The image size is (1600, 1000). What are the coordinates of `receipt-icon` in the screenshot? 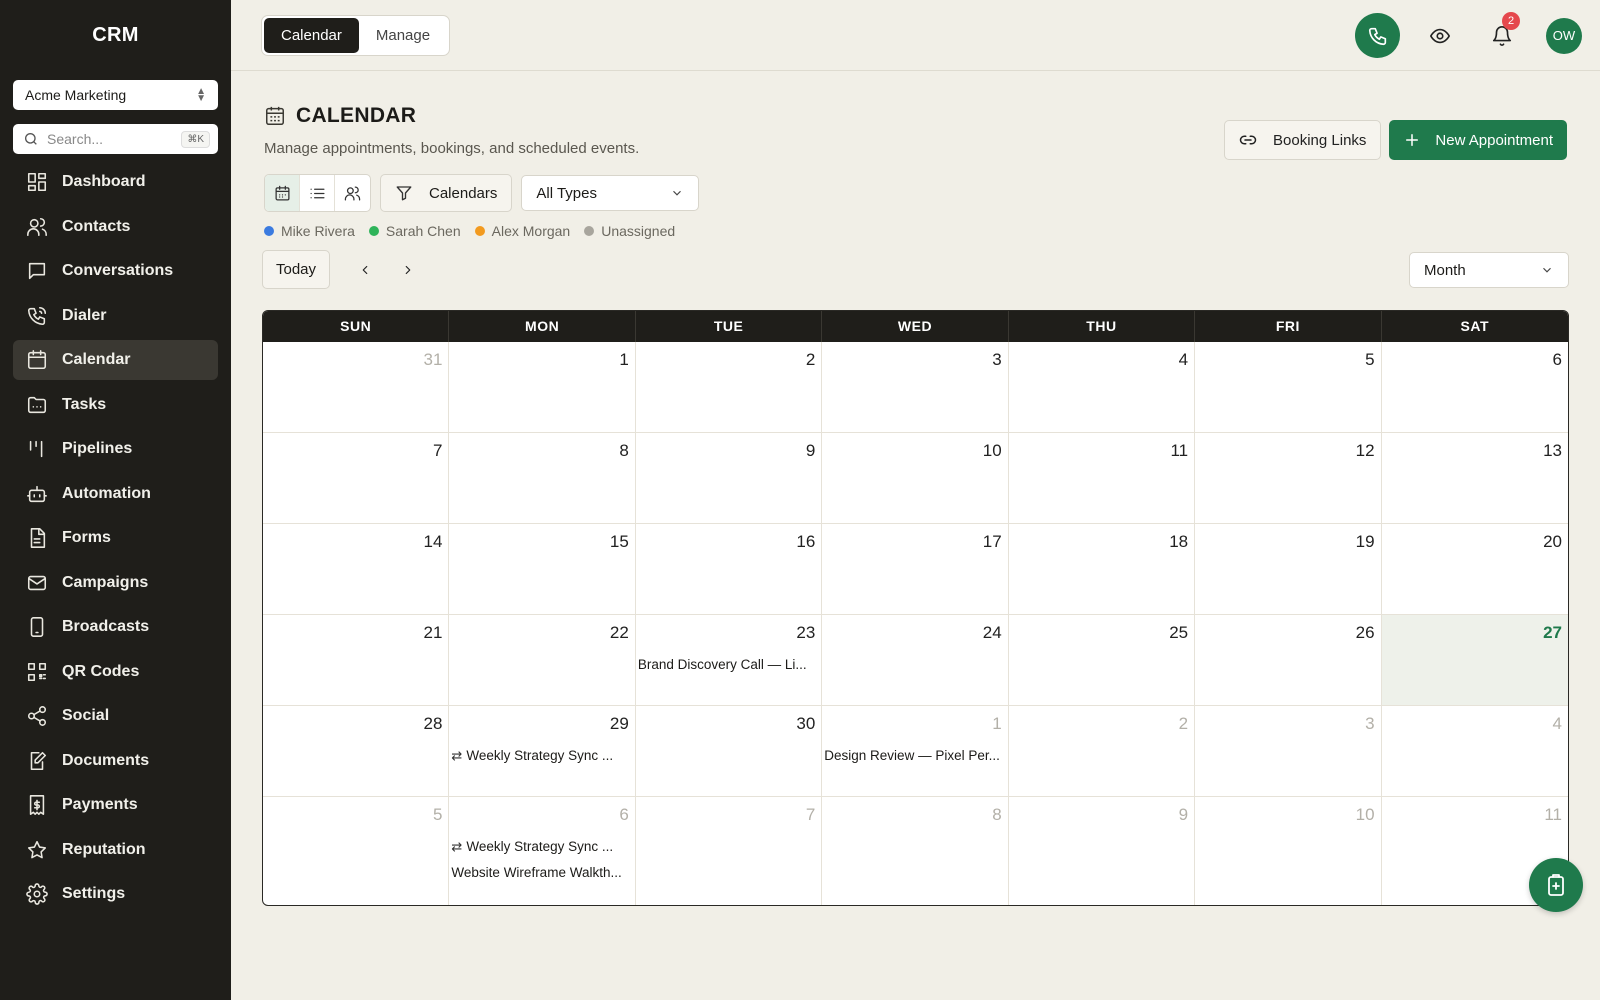 It's located at (37, 805).